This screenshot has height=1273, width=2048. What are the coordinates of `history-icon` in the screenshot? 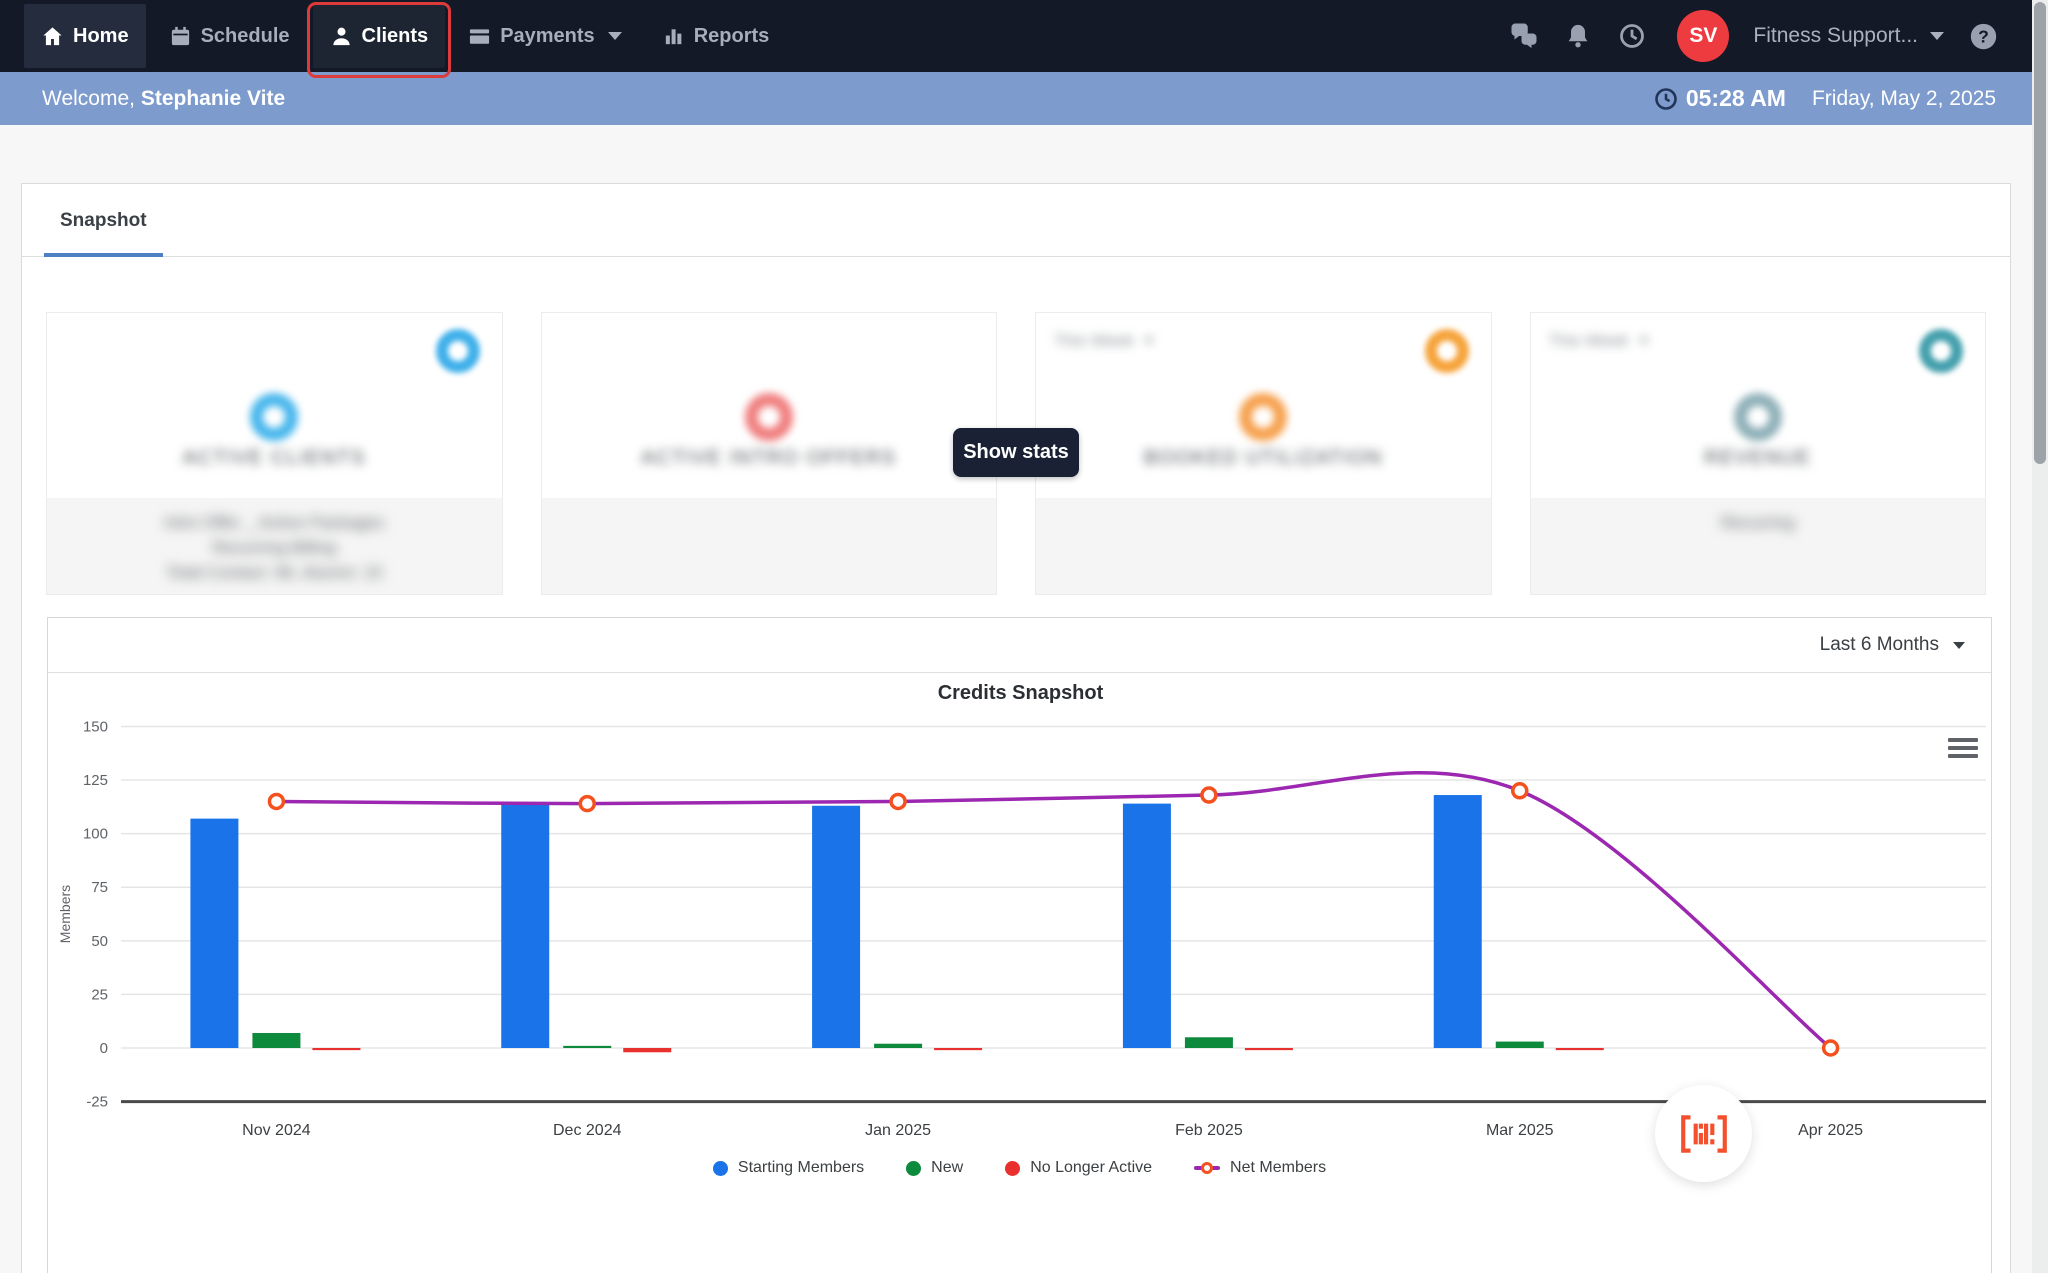 It's located at (1632, 36).